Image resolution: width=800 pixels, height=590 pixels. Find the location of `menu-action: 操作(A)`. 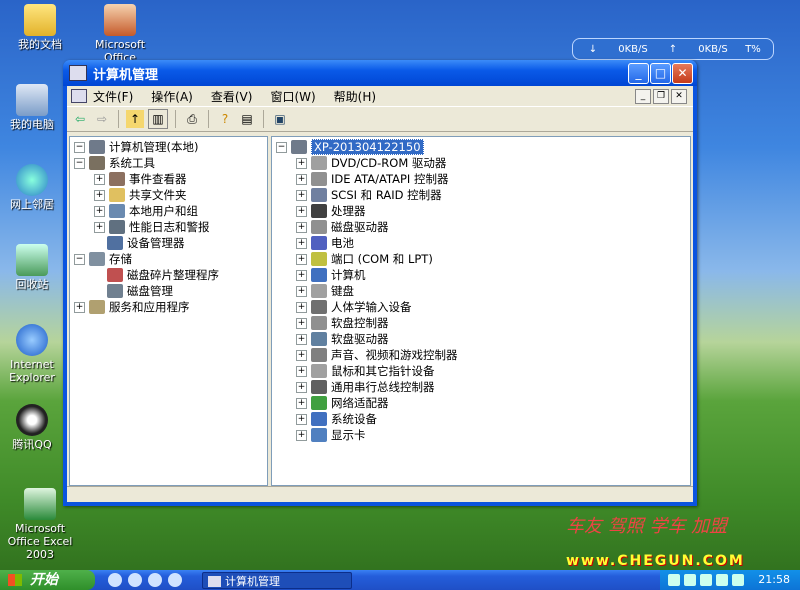

menu-action: 操作(A) is located at coordinates (172, 96).